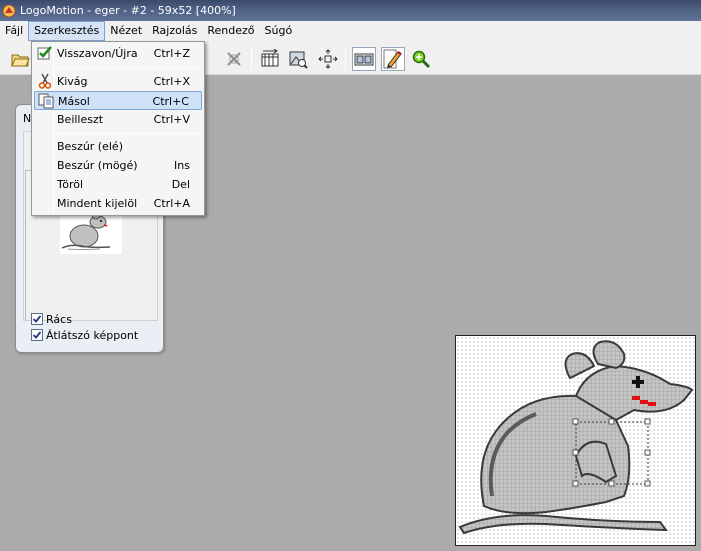 This screenshot has width=701, height=551. Describe the element at coordinates (46, 101) in the screenshot. I see `copy-icon` at that location.